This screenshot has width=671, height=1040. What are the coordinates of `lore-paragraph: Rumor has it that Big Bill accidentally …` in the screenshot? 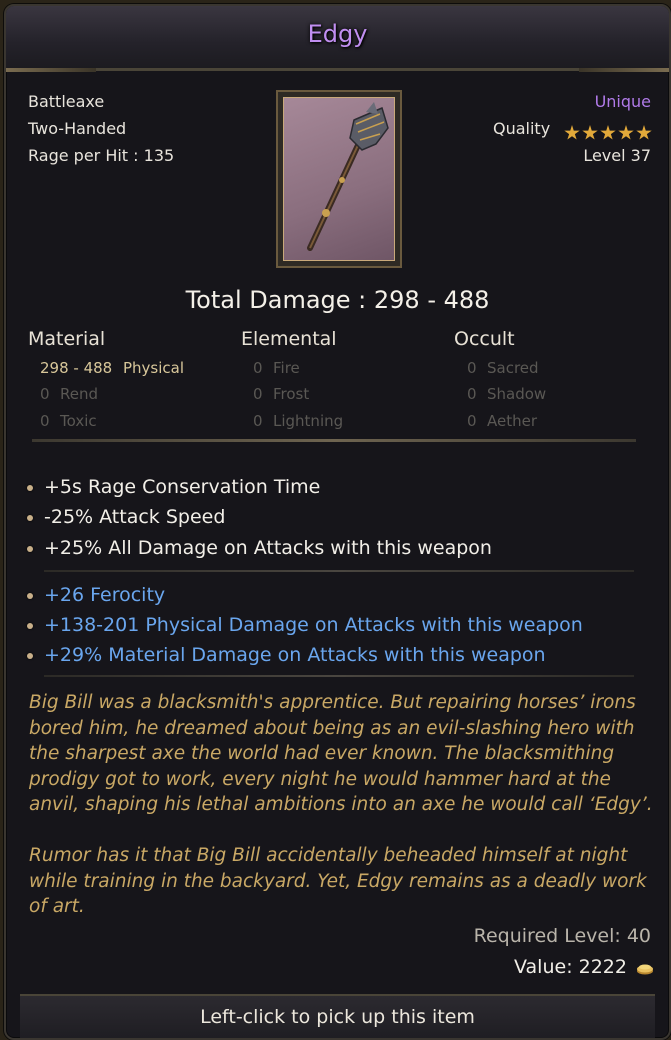 It's located at (338, 881).